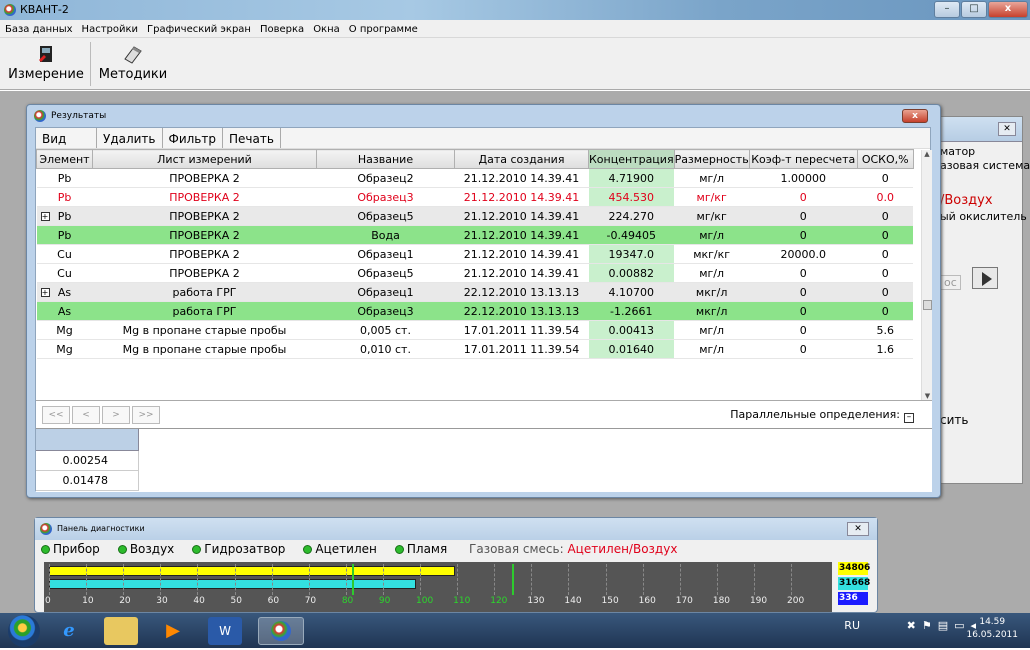 Image resolution: width=1030 pixels, height=650 pixels. What do you see at coordinates (803, 254) in the screenshot?
I see `cell-coef: 20000.0` at bounding box center [803, 254].